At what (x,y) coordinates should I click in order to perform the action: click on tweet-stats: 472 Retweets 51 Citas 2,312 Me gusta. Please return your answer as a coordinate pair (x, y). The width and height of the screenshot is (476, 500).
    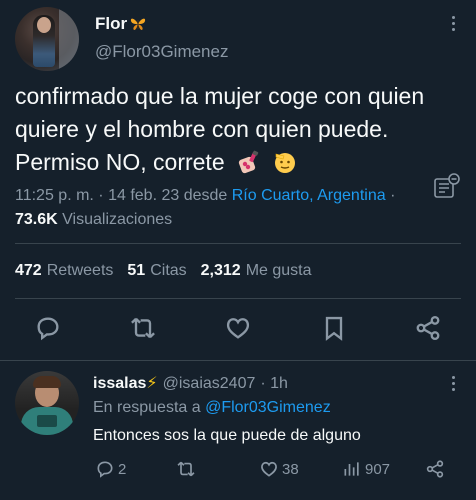
    Looking at the image, I should click on (170, 271).